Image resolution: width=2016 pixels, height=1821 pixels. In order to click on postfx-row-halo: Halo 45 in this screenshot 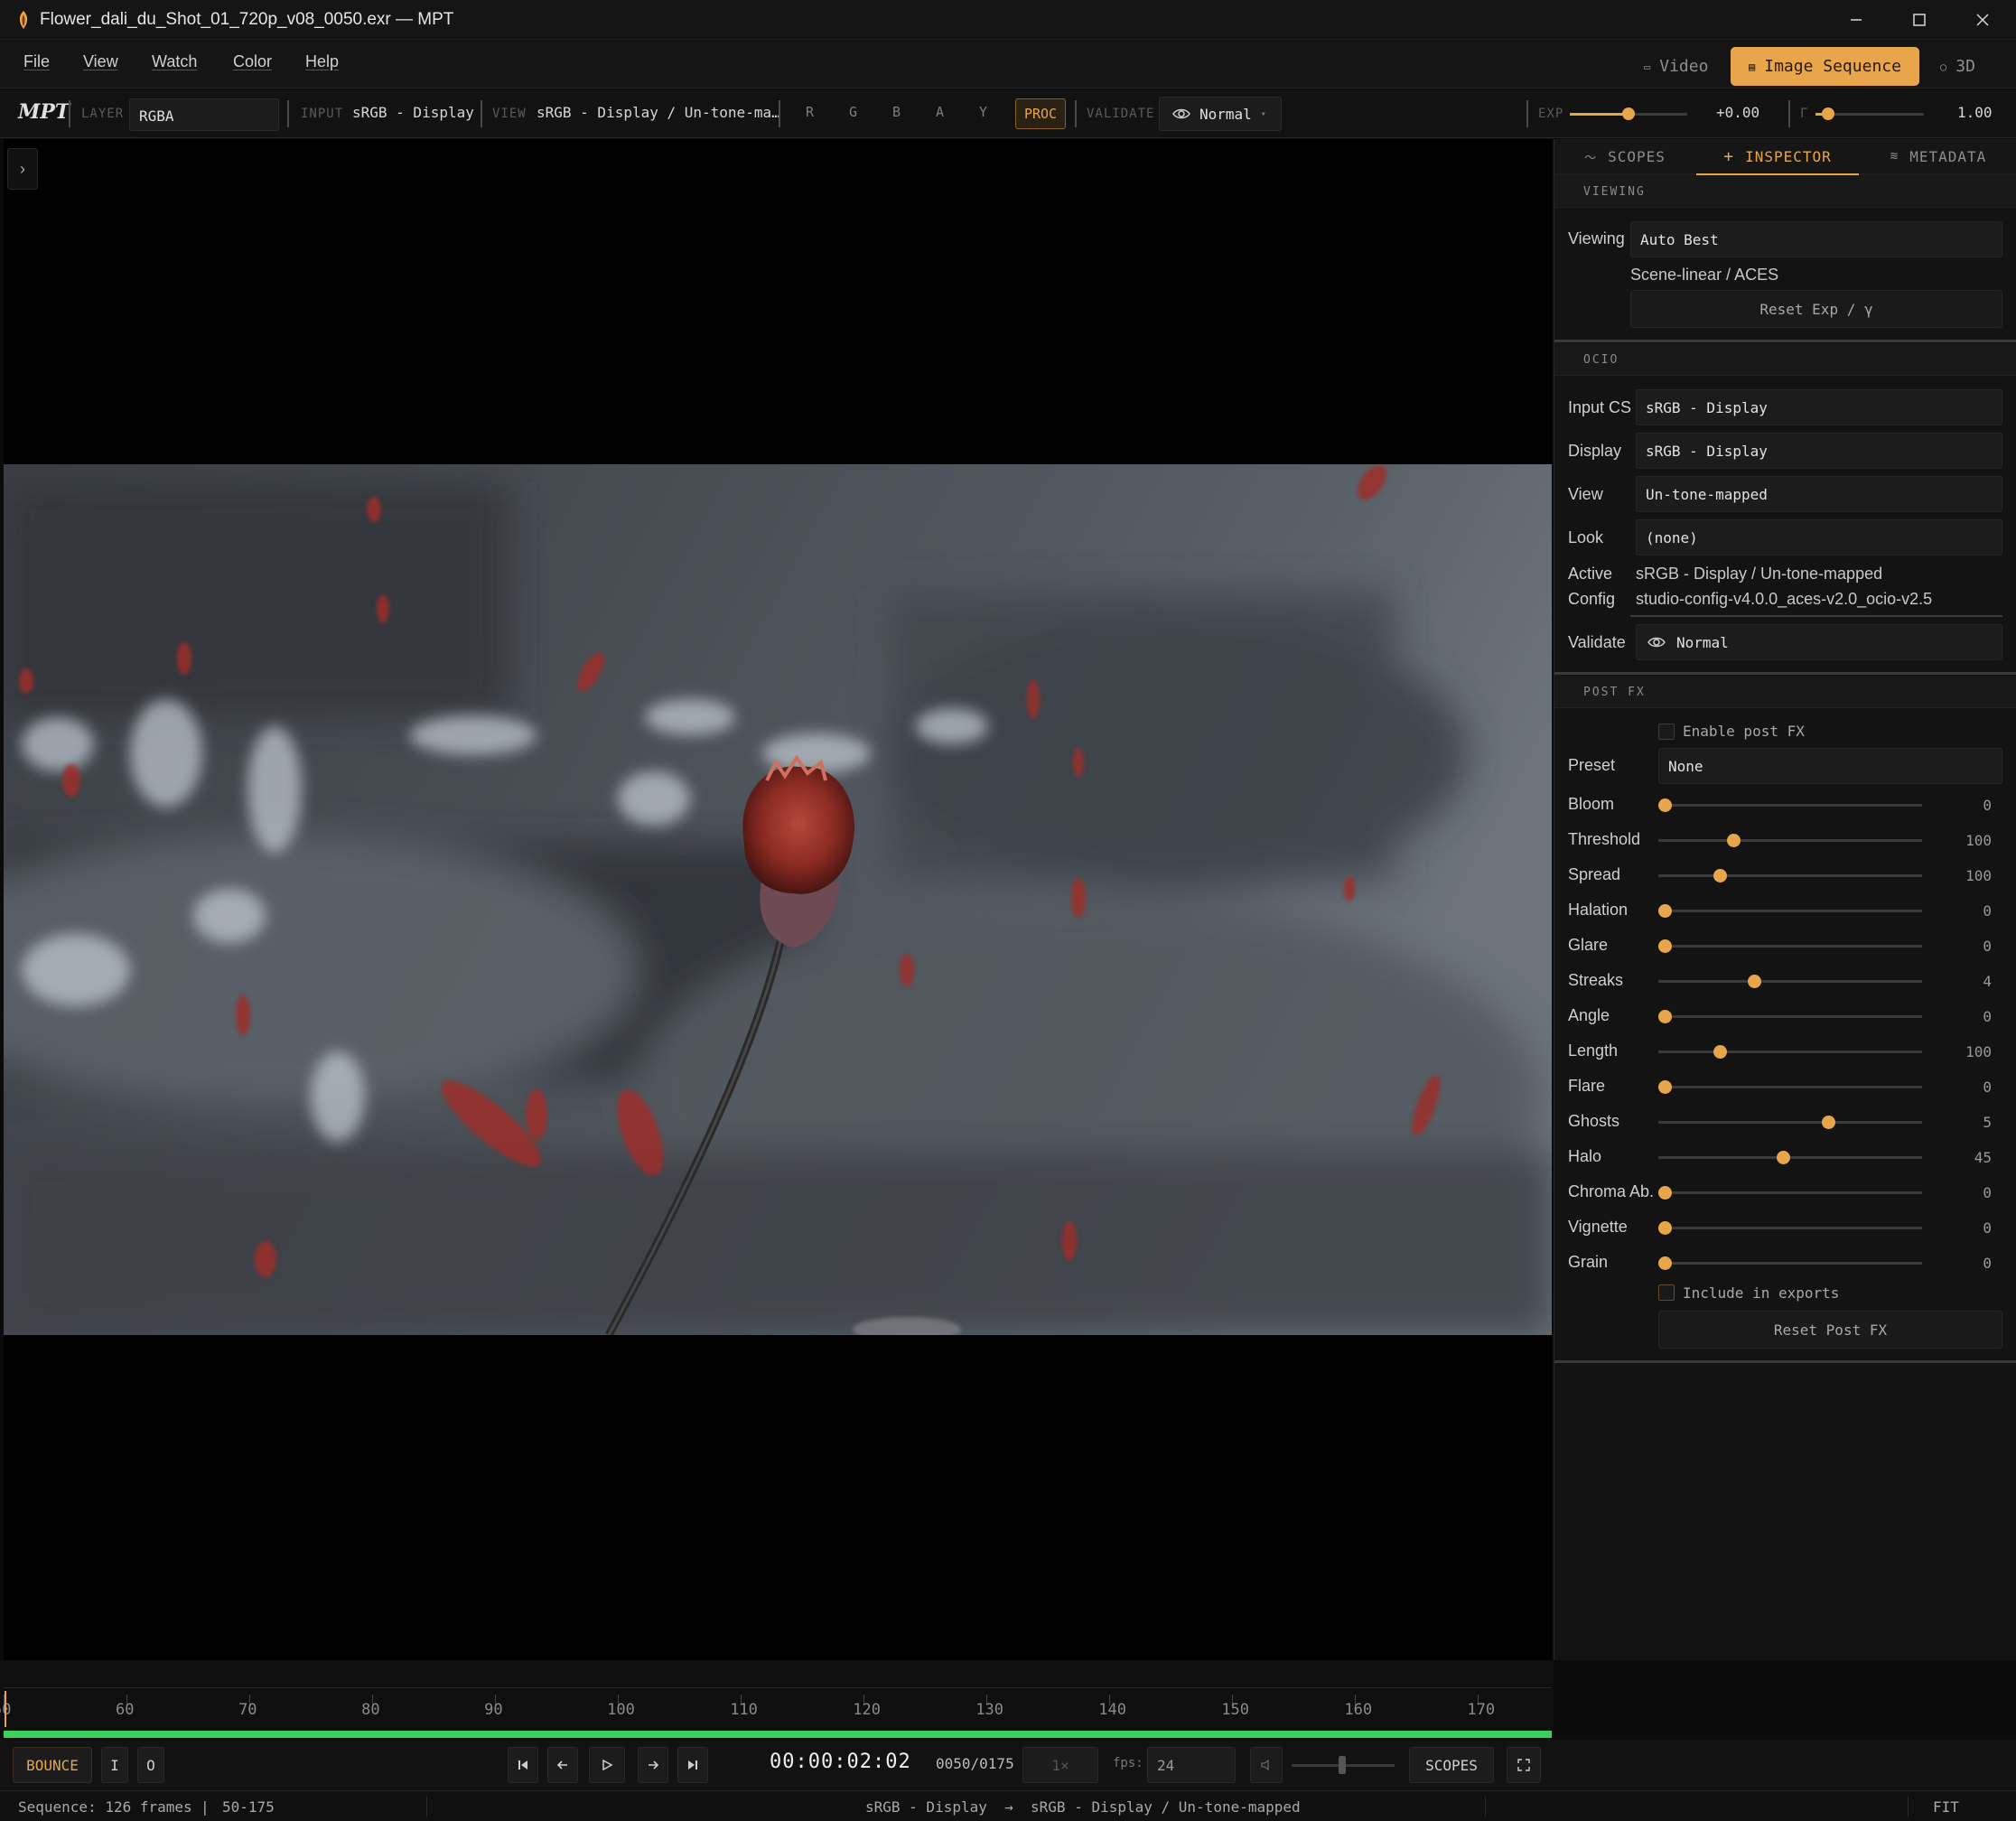, I will do `click(1785, 1157)`.